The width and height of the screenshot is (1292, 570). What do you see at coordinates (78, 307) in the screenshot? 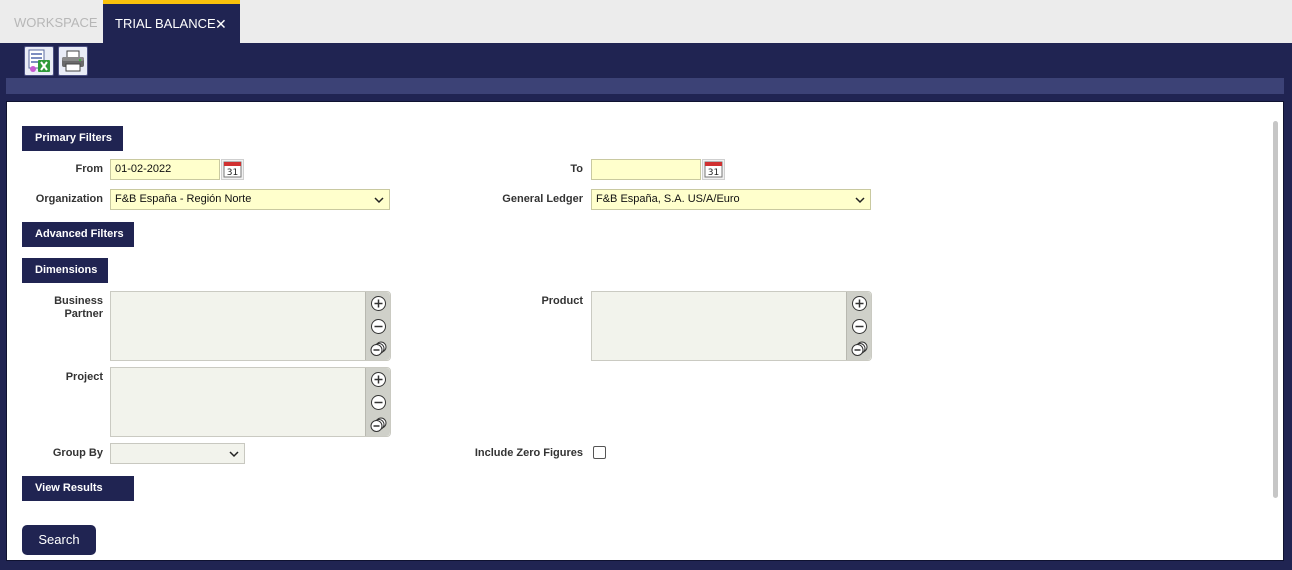
I see `business-partner-label: Business Partner` at bounding box center [78, 307].